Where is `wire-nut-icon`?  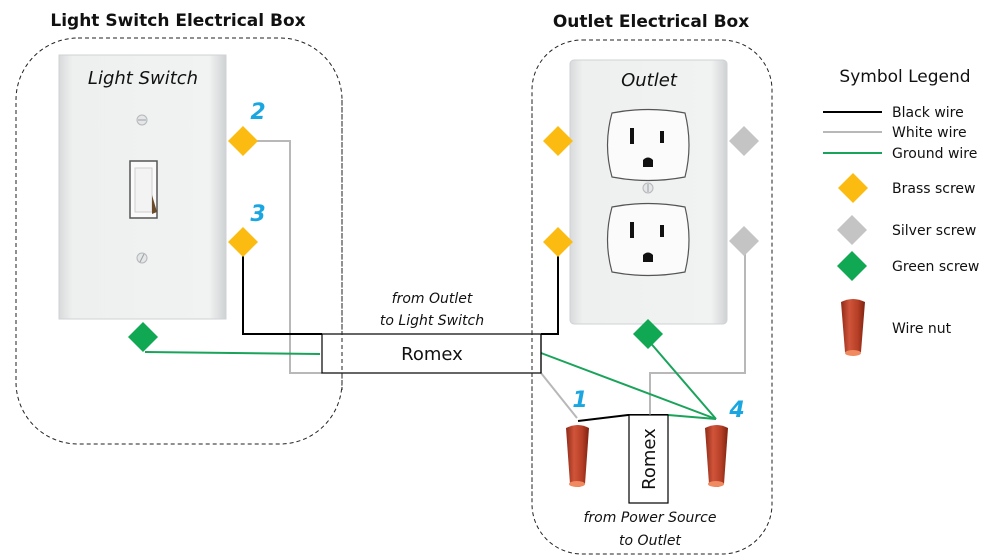
wire-nut-icon is located at coordinates (853, 327).